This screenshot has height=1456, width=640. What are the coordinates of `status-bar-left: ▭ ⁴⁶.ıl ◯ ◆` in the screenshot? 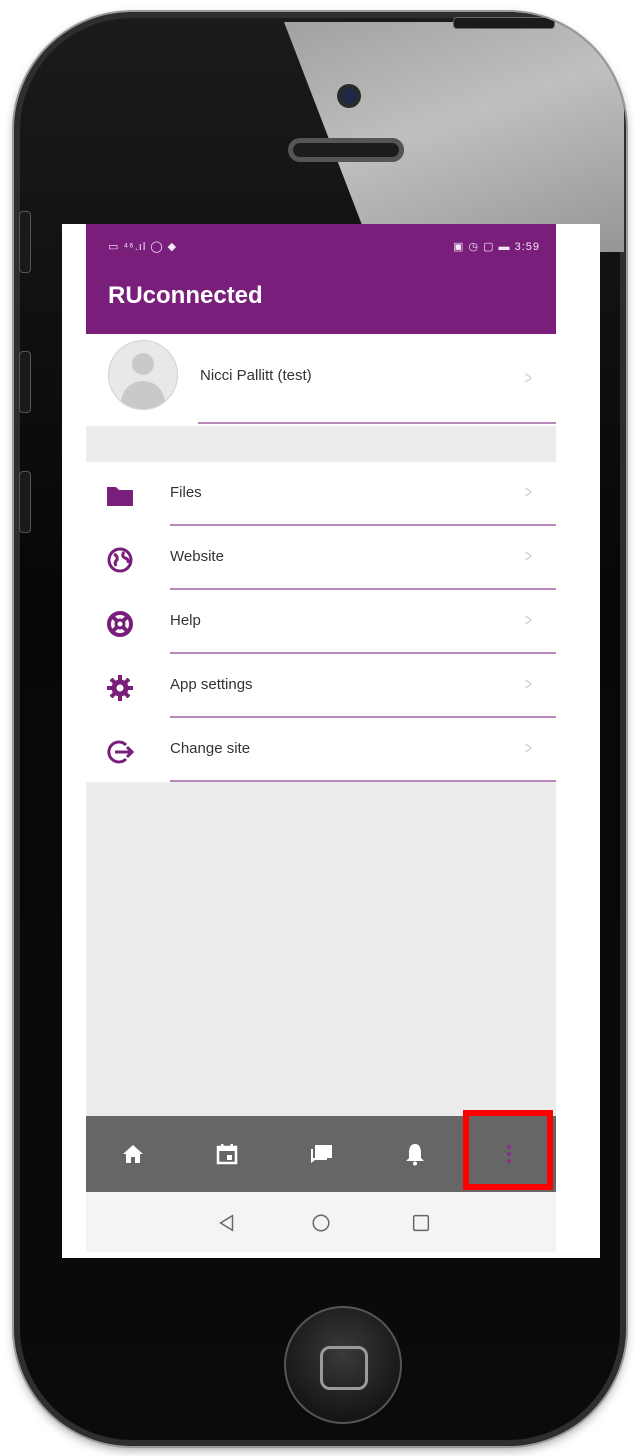 It's located at (143, 247).